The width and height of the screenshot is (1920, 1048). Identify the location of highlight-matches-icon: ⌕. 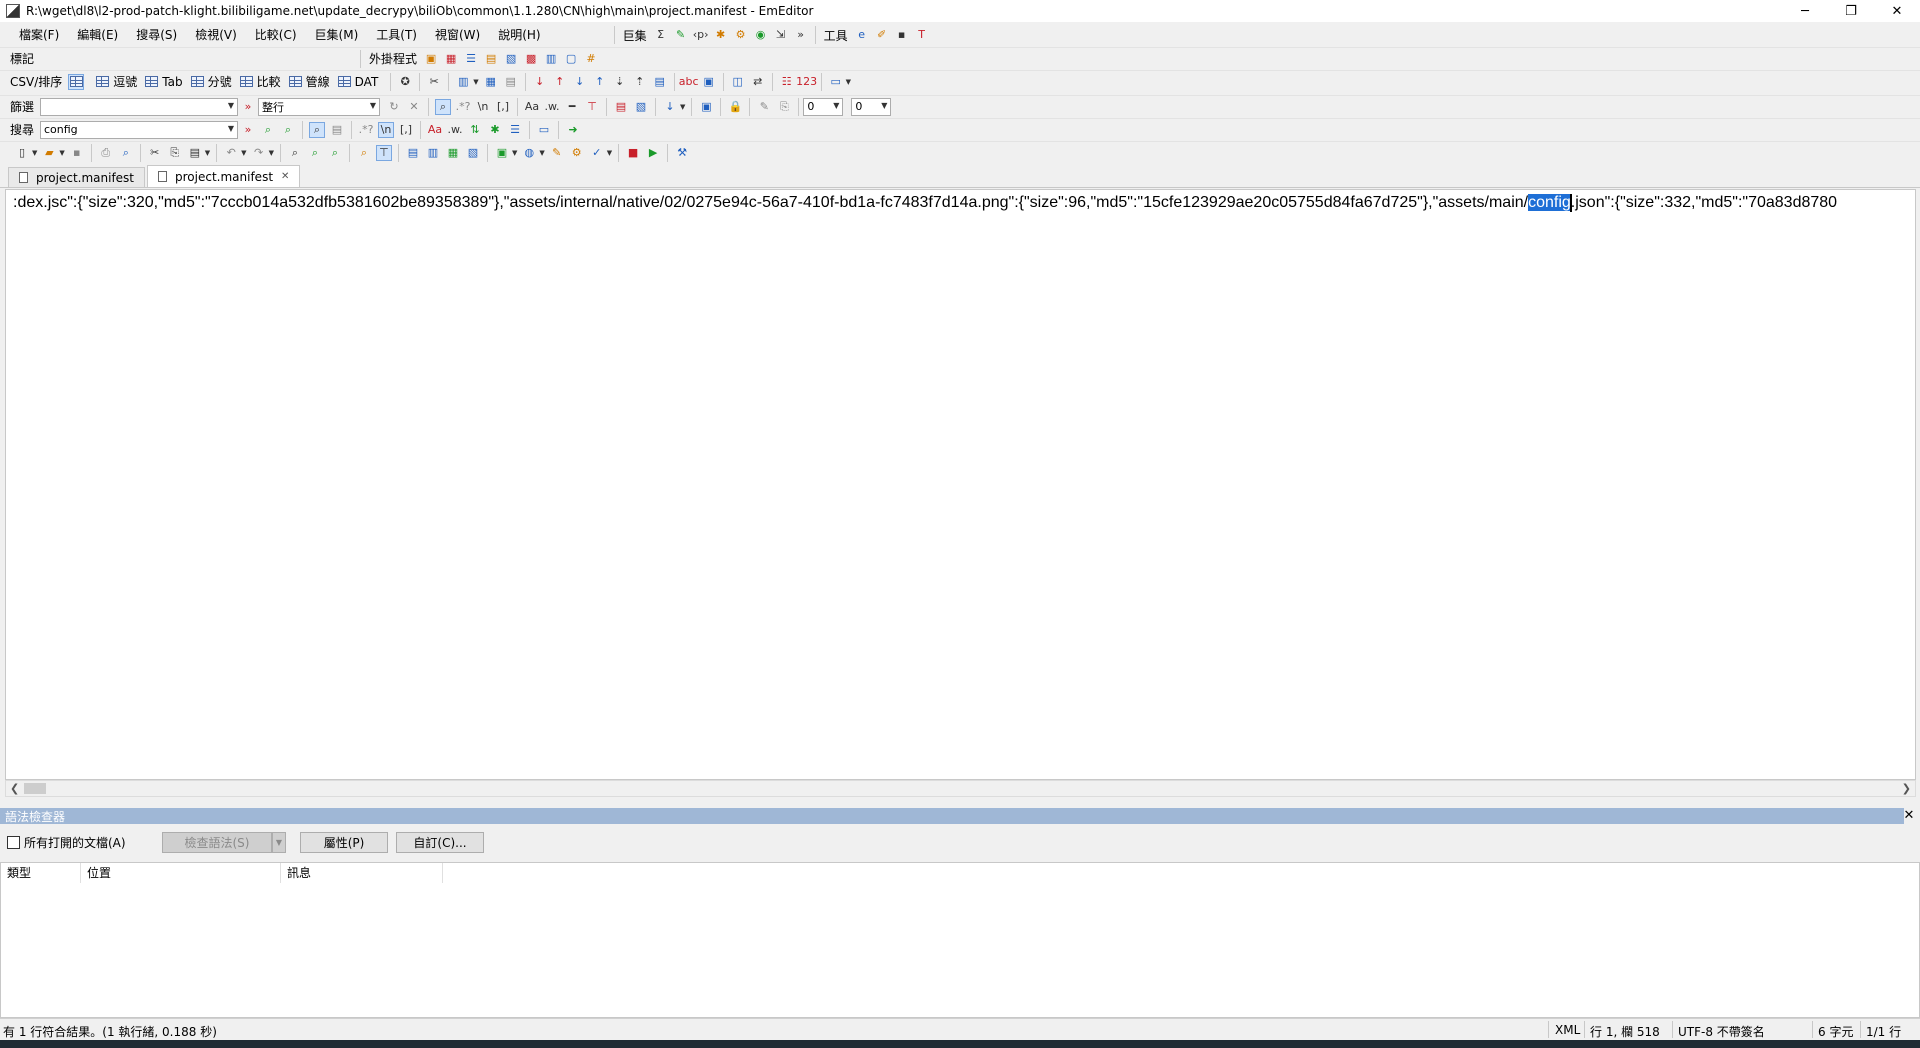
(317, 129).